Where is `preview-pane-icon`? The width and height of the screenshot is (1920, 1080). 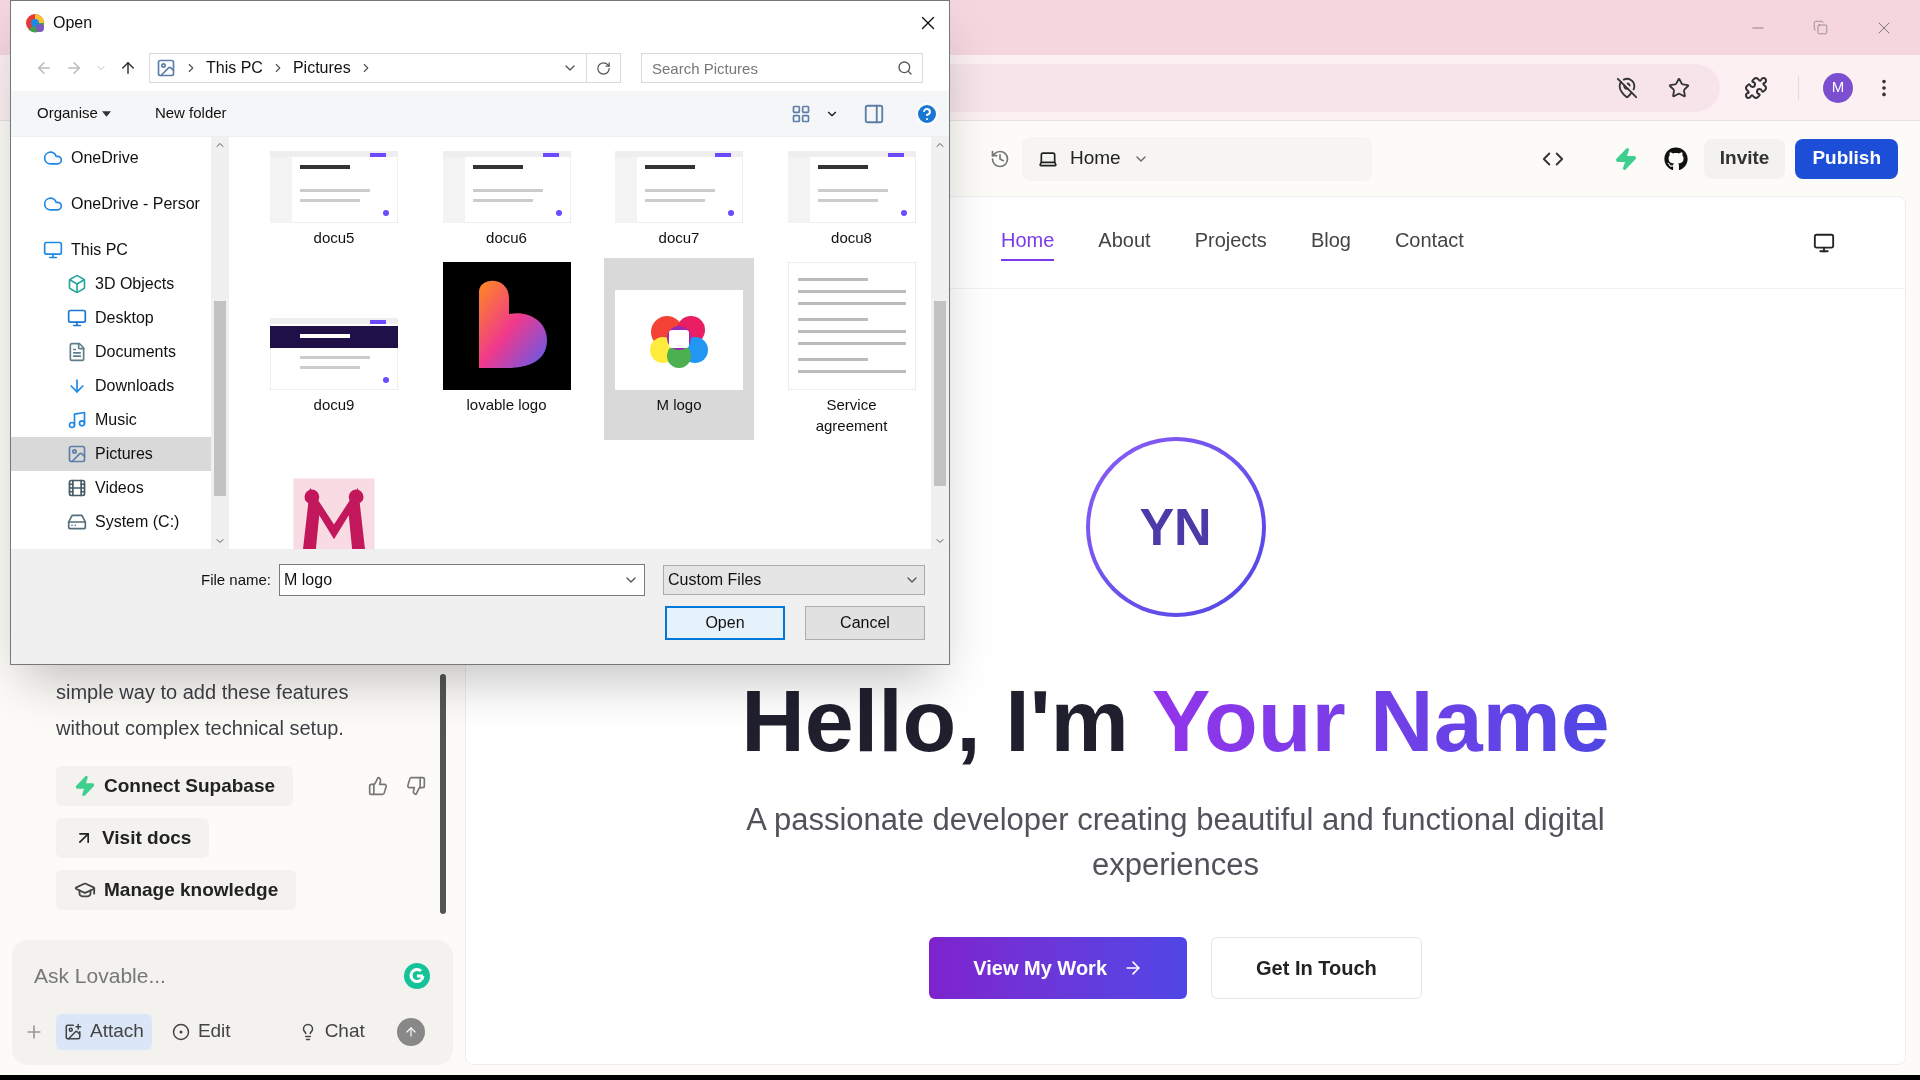 preview-pane-icon is located at coordinates (874, 113).